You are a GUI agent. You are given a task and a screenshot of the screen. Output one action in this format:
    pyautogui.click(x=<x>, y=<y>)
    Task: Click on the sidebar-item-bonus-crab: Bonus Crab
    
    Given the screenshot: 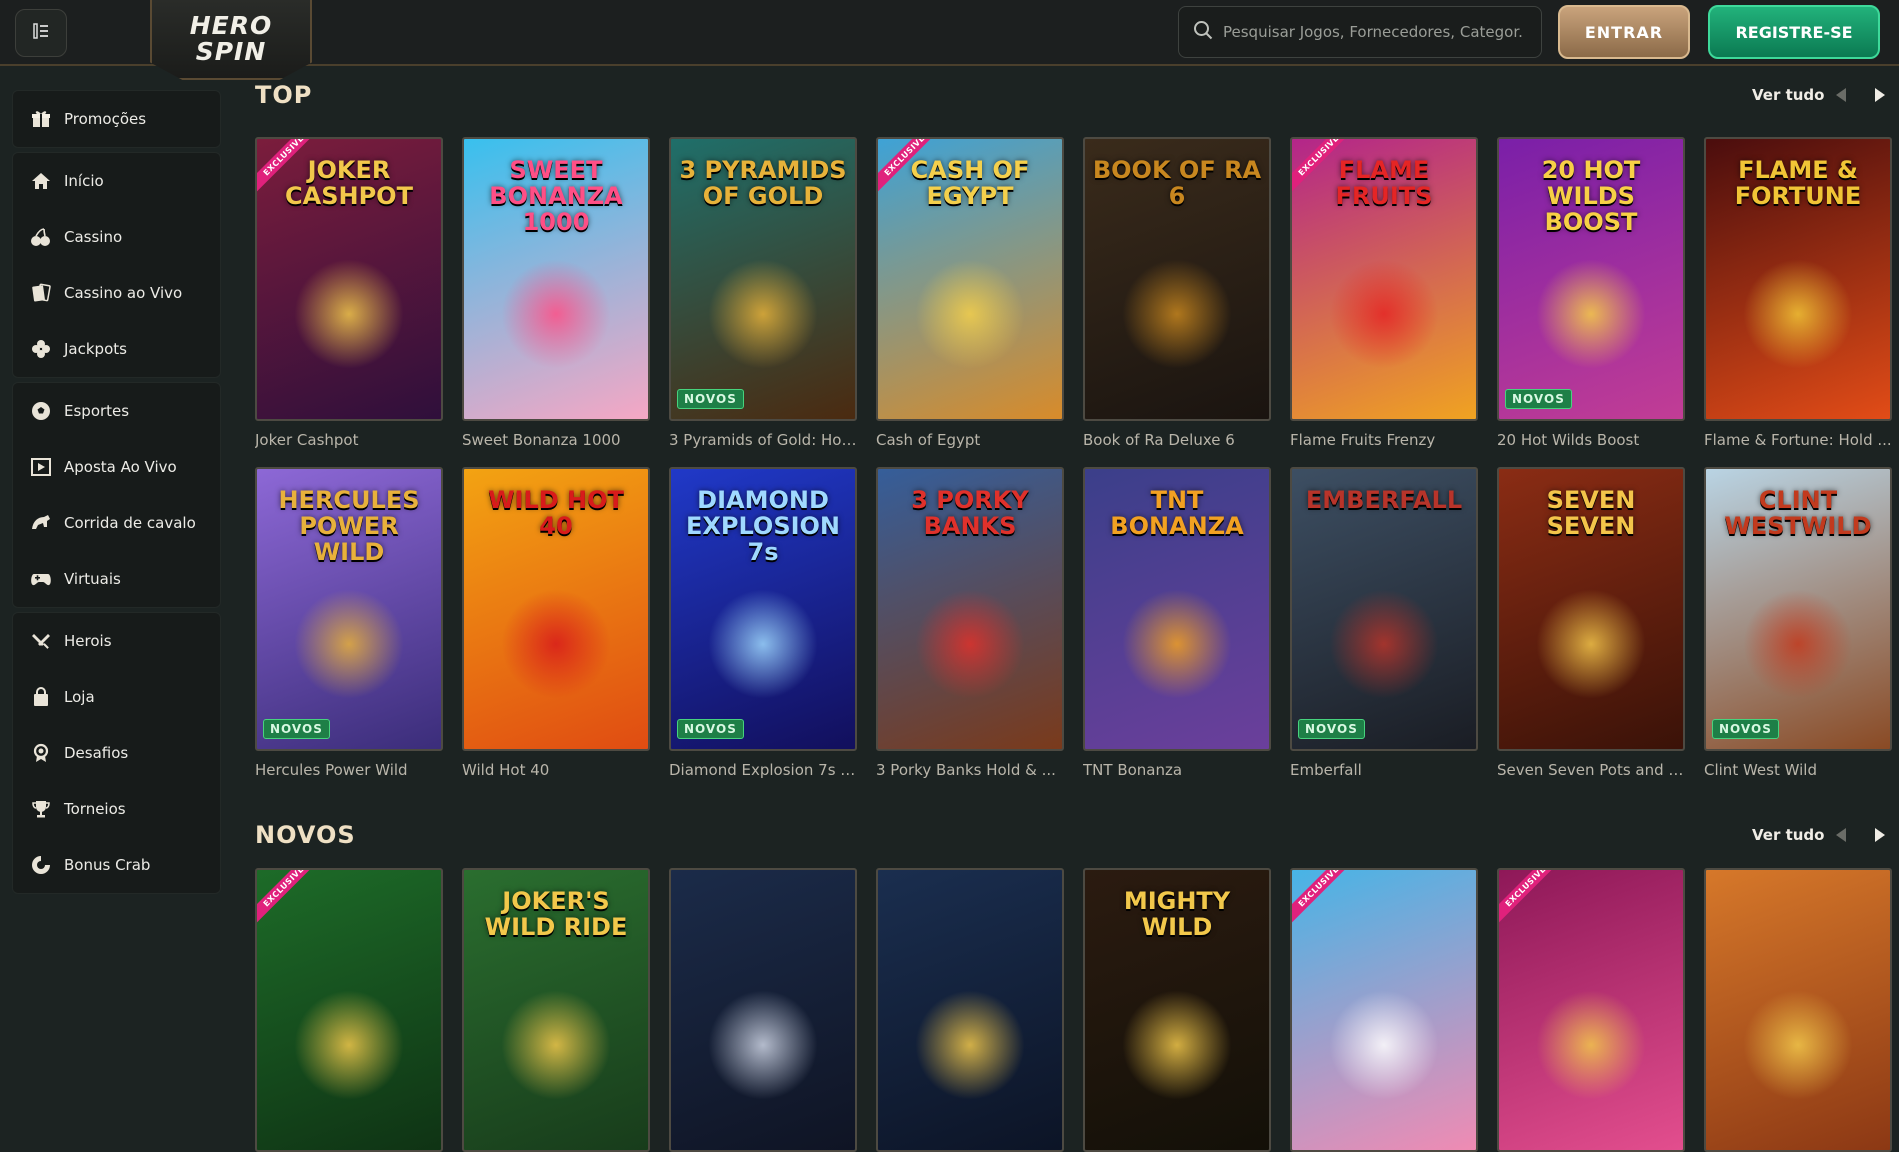 What is the action you would take?
    pyautogui.click(x=116, y=865)
    